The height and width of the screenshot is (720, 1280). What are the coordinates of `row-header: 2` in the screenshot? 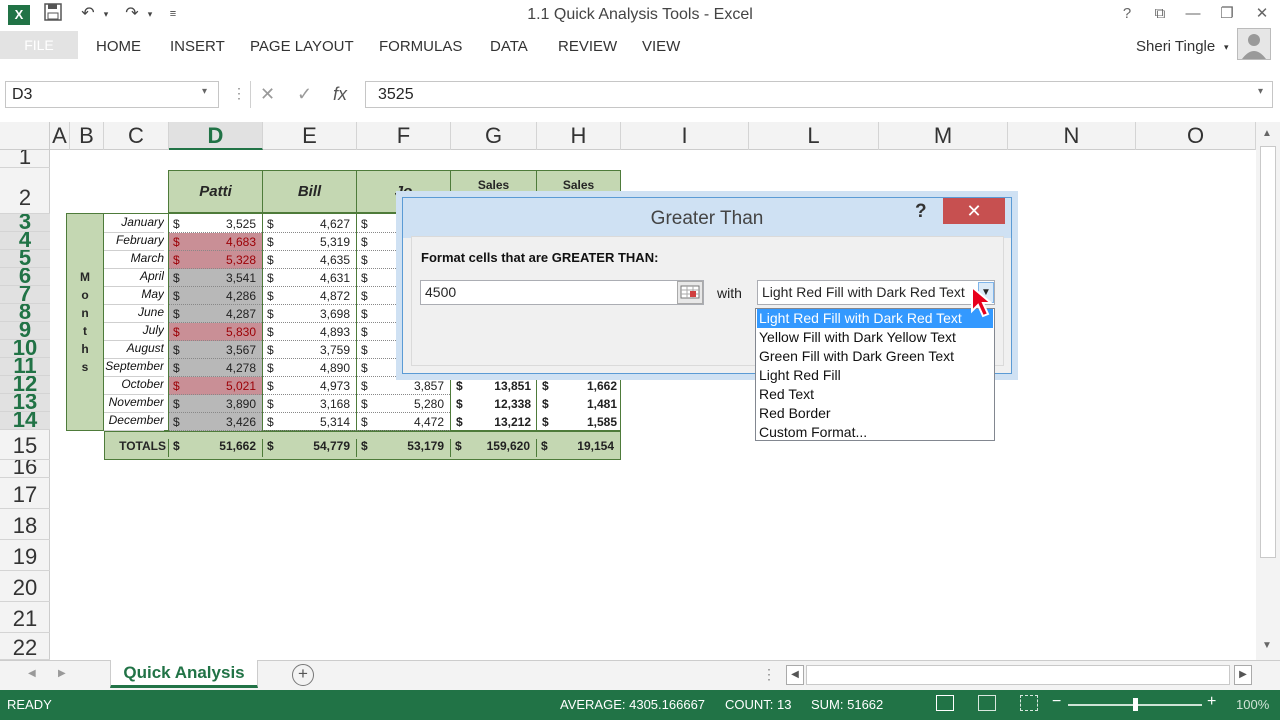 It's located at (25, 191).